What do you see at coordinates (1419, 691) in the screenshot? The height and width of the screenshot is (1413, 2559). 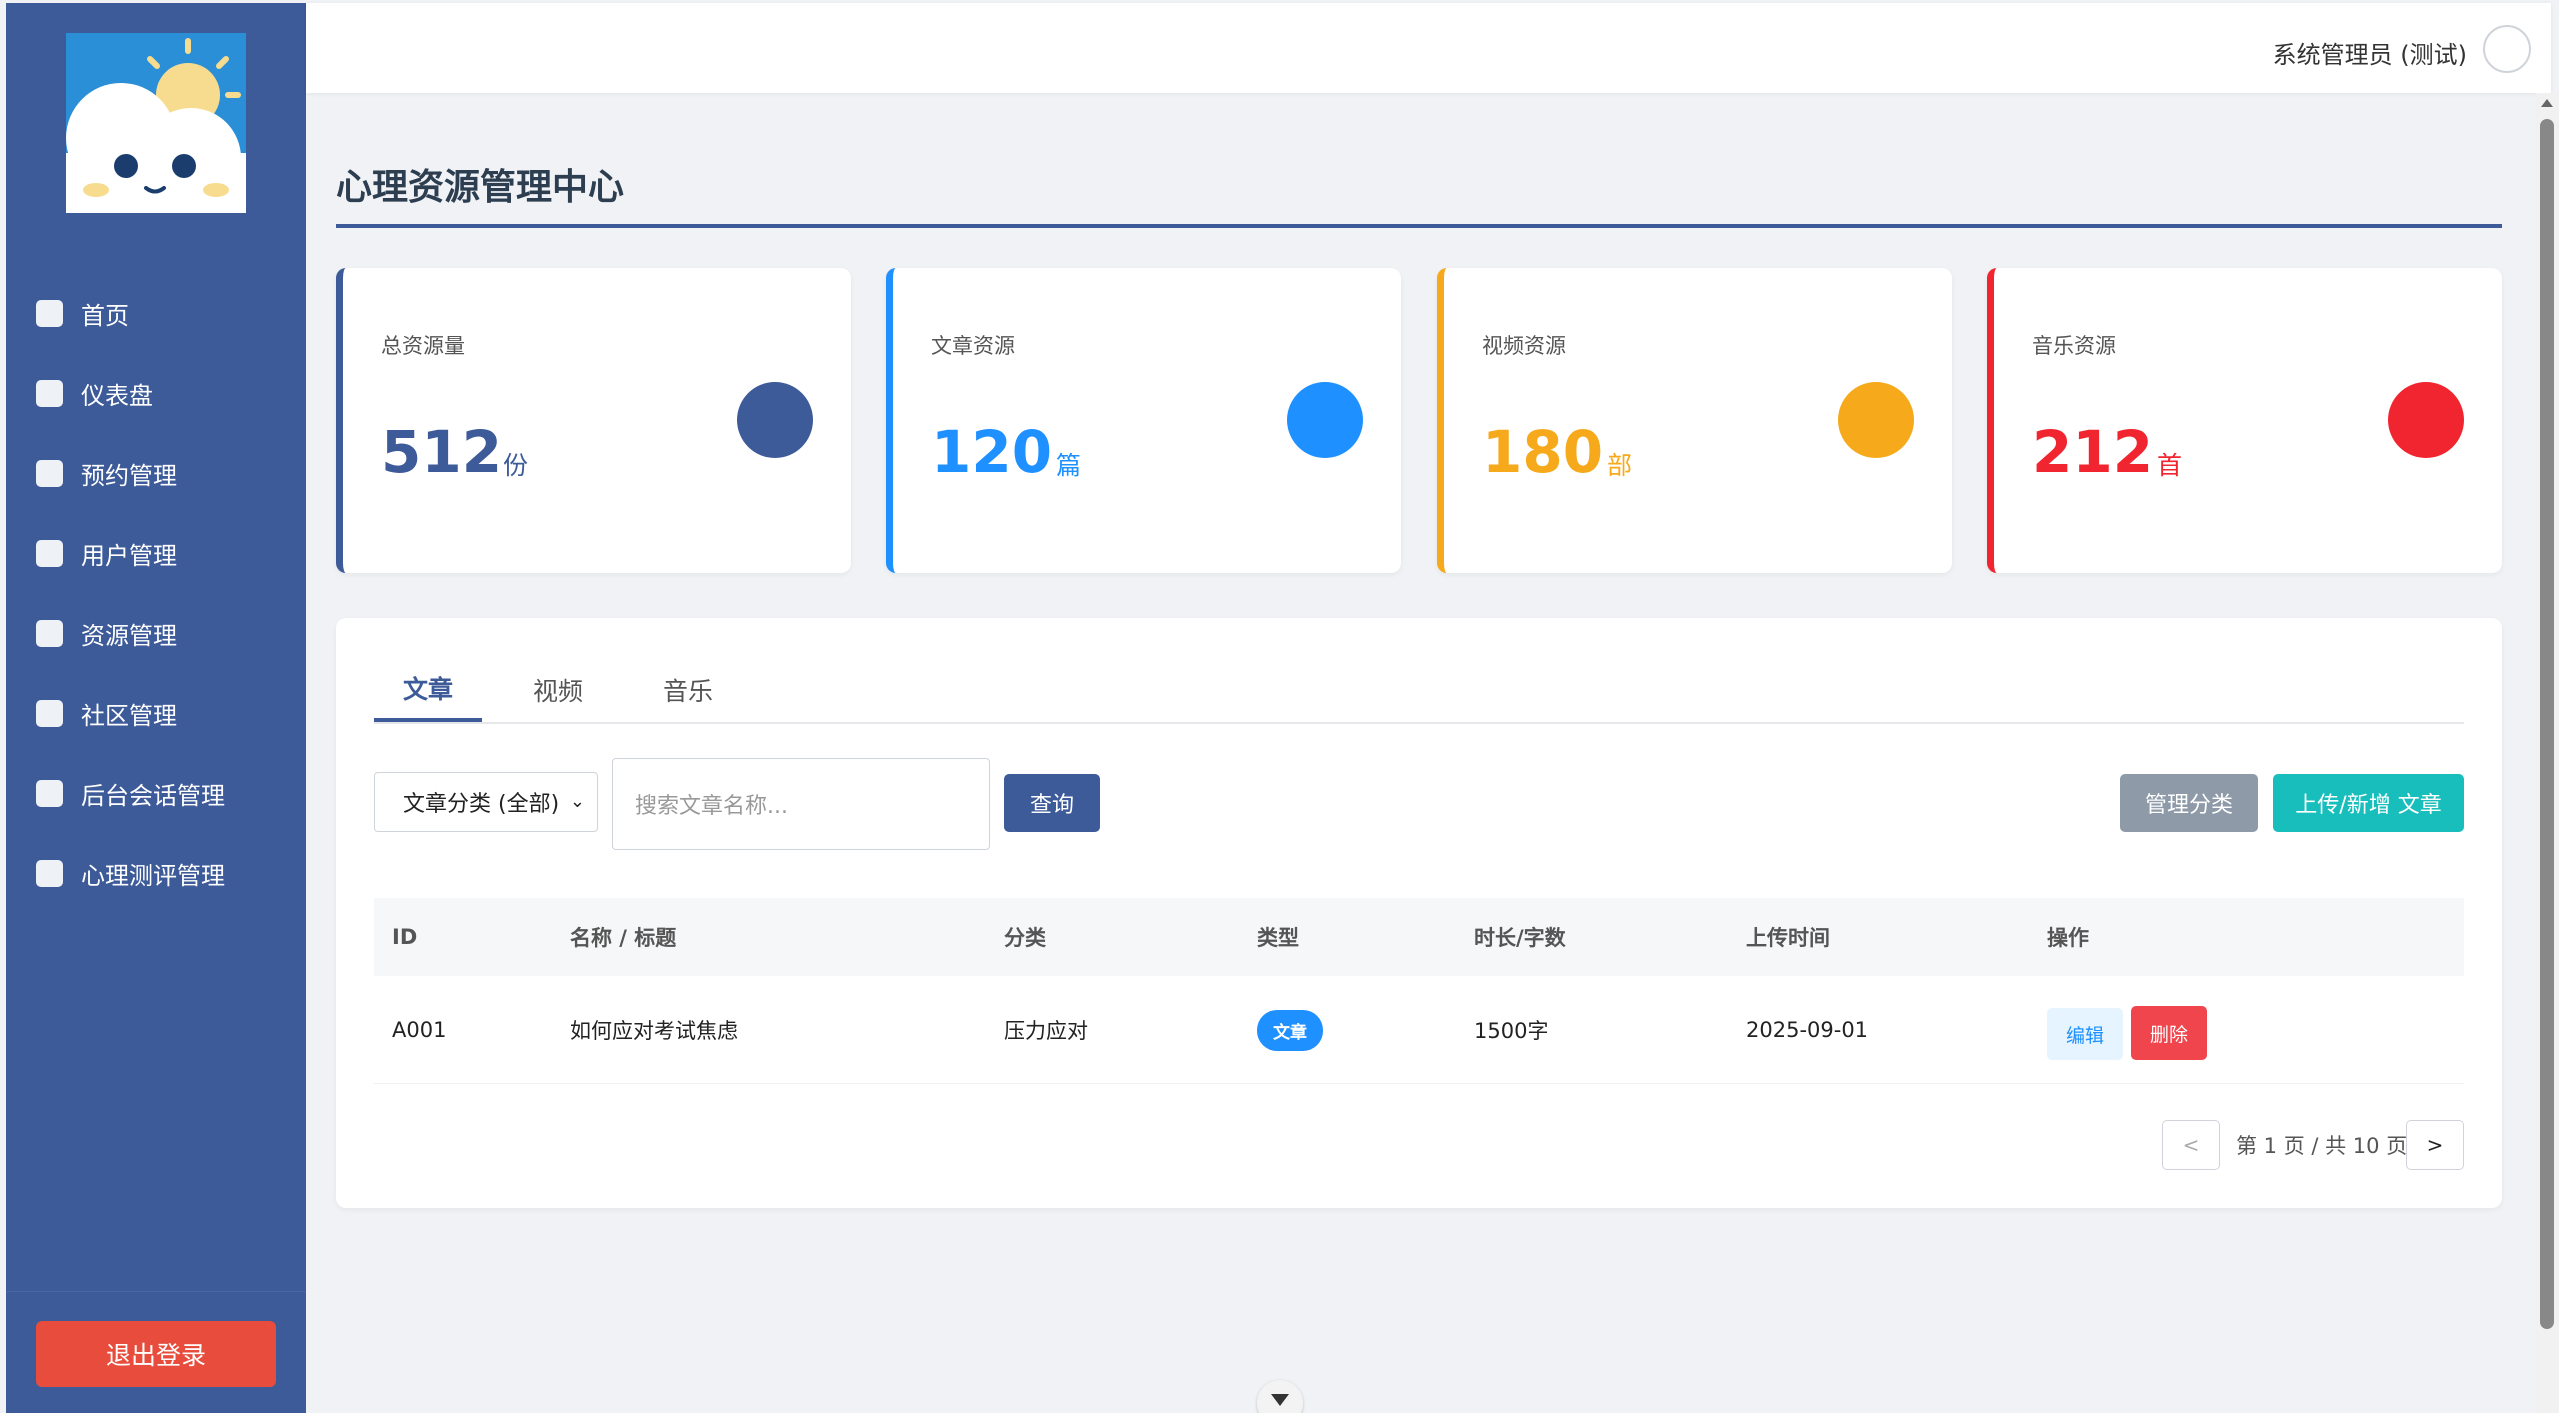 I see `resource-tabs: 文章 视频 音乐` at bounding box center [1419, 691].